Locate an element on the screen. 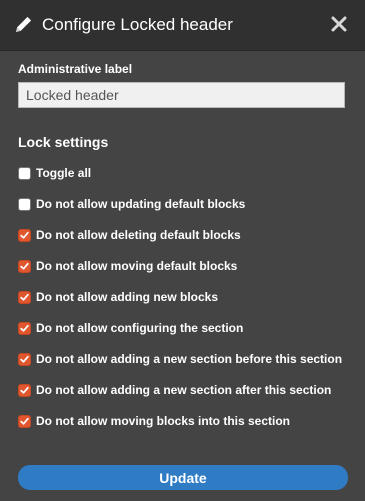 Image resolution: width=365 pixels, height=501 pixels. dialog-titlebar: Configure Locked header is located at coordinates (182, 25).